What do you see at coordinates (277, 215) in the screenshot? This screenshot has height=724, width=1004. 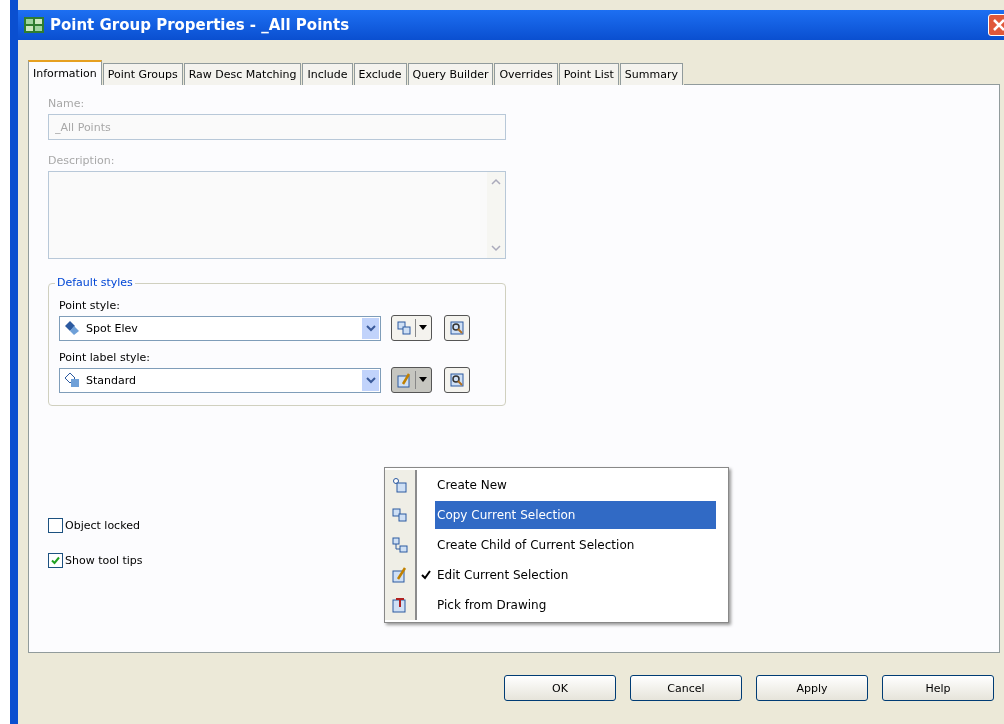 I see `description-field` at bounding box center [277, 215].